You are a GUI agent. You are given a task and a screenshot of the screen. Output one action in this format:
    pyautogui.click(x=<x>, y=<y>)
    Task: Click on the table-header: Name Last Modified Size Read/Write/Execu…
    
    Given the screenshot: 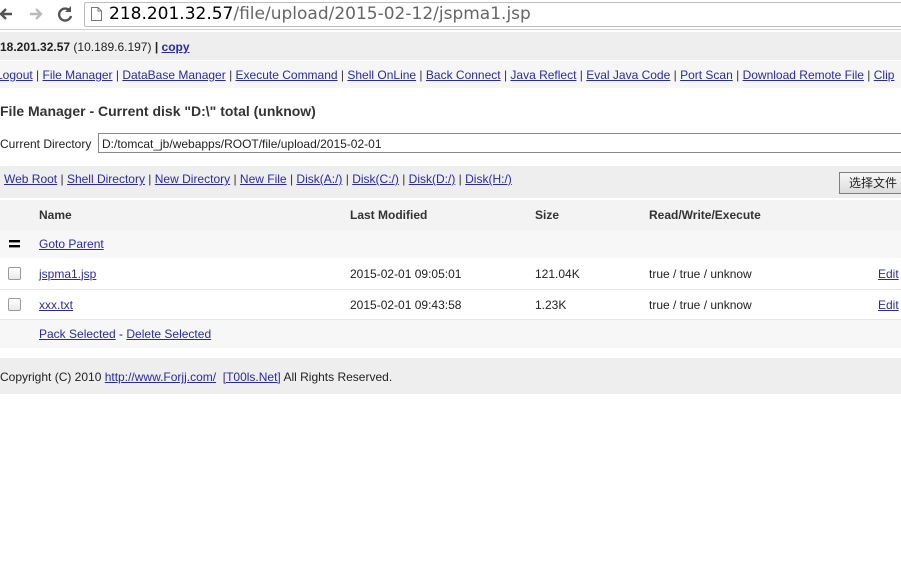 What is the action you would take?
    pyautogui.click(x=450, y=215)
    